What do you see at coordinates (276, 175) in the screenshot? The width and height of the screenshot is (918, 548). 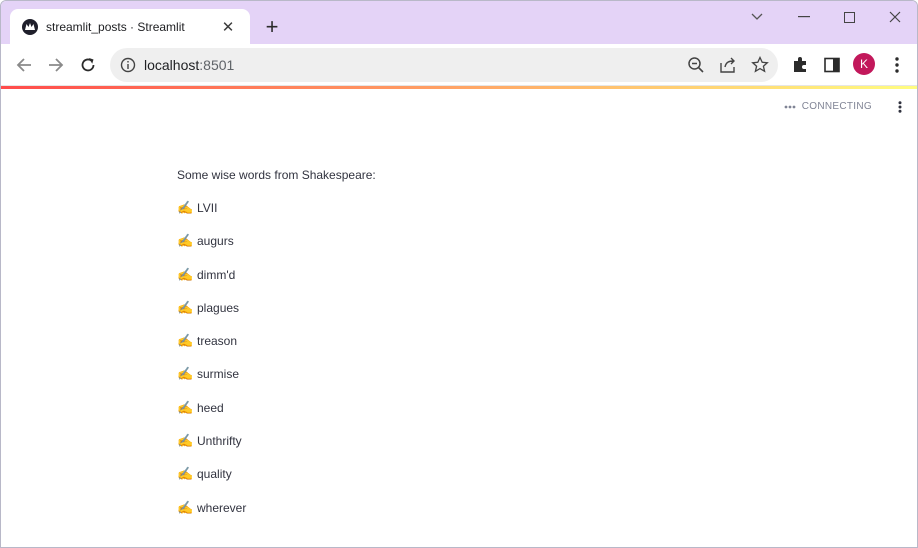 I see `intro-text: Some wise words from Shakespeare:` at bounding box center [276, 175].